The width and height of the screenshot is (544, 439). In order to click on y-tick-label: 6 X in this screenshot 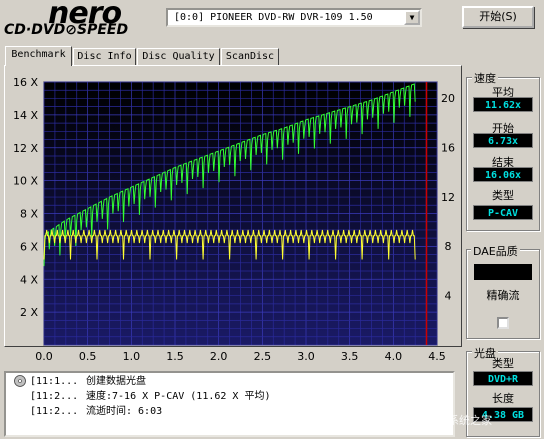, I will do `click(29, 246)`.